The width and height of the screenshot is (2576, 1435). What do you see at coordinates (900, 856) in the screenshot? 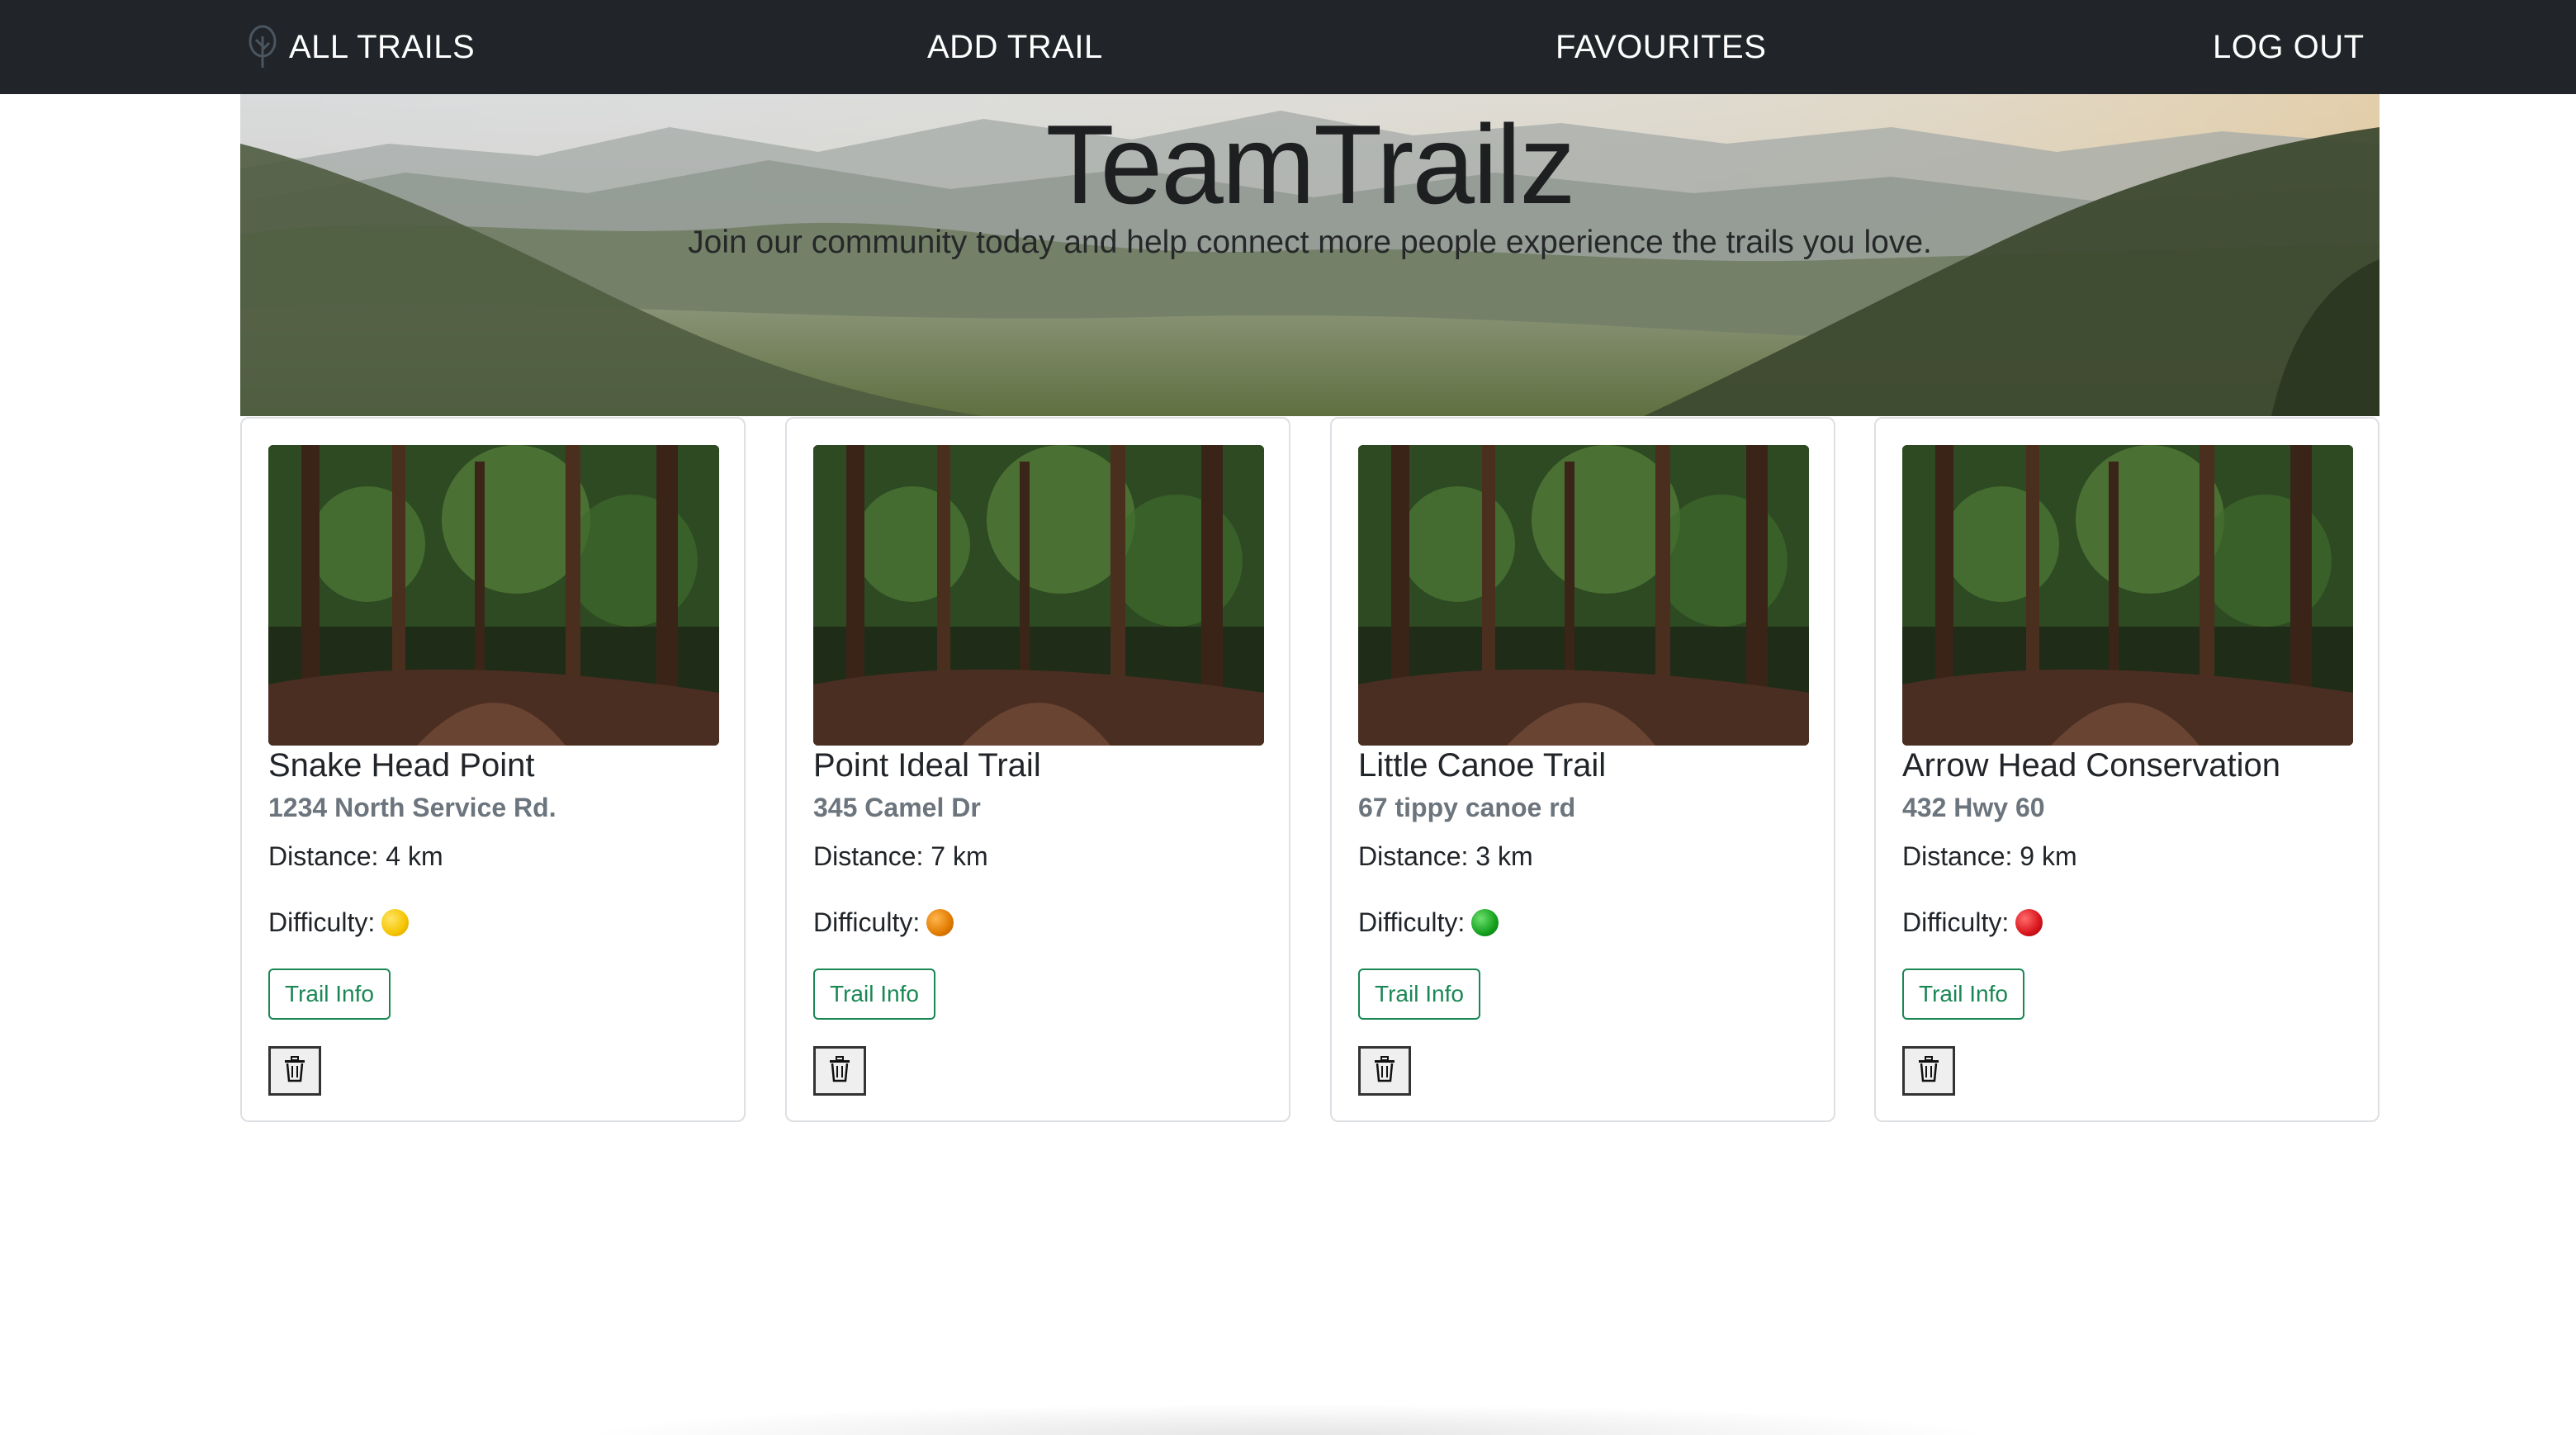
I see `trail-distance: Distance: 7 km` at bounding box center [900, 856].